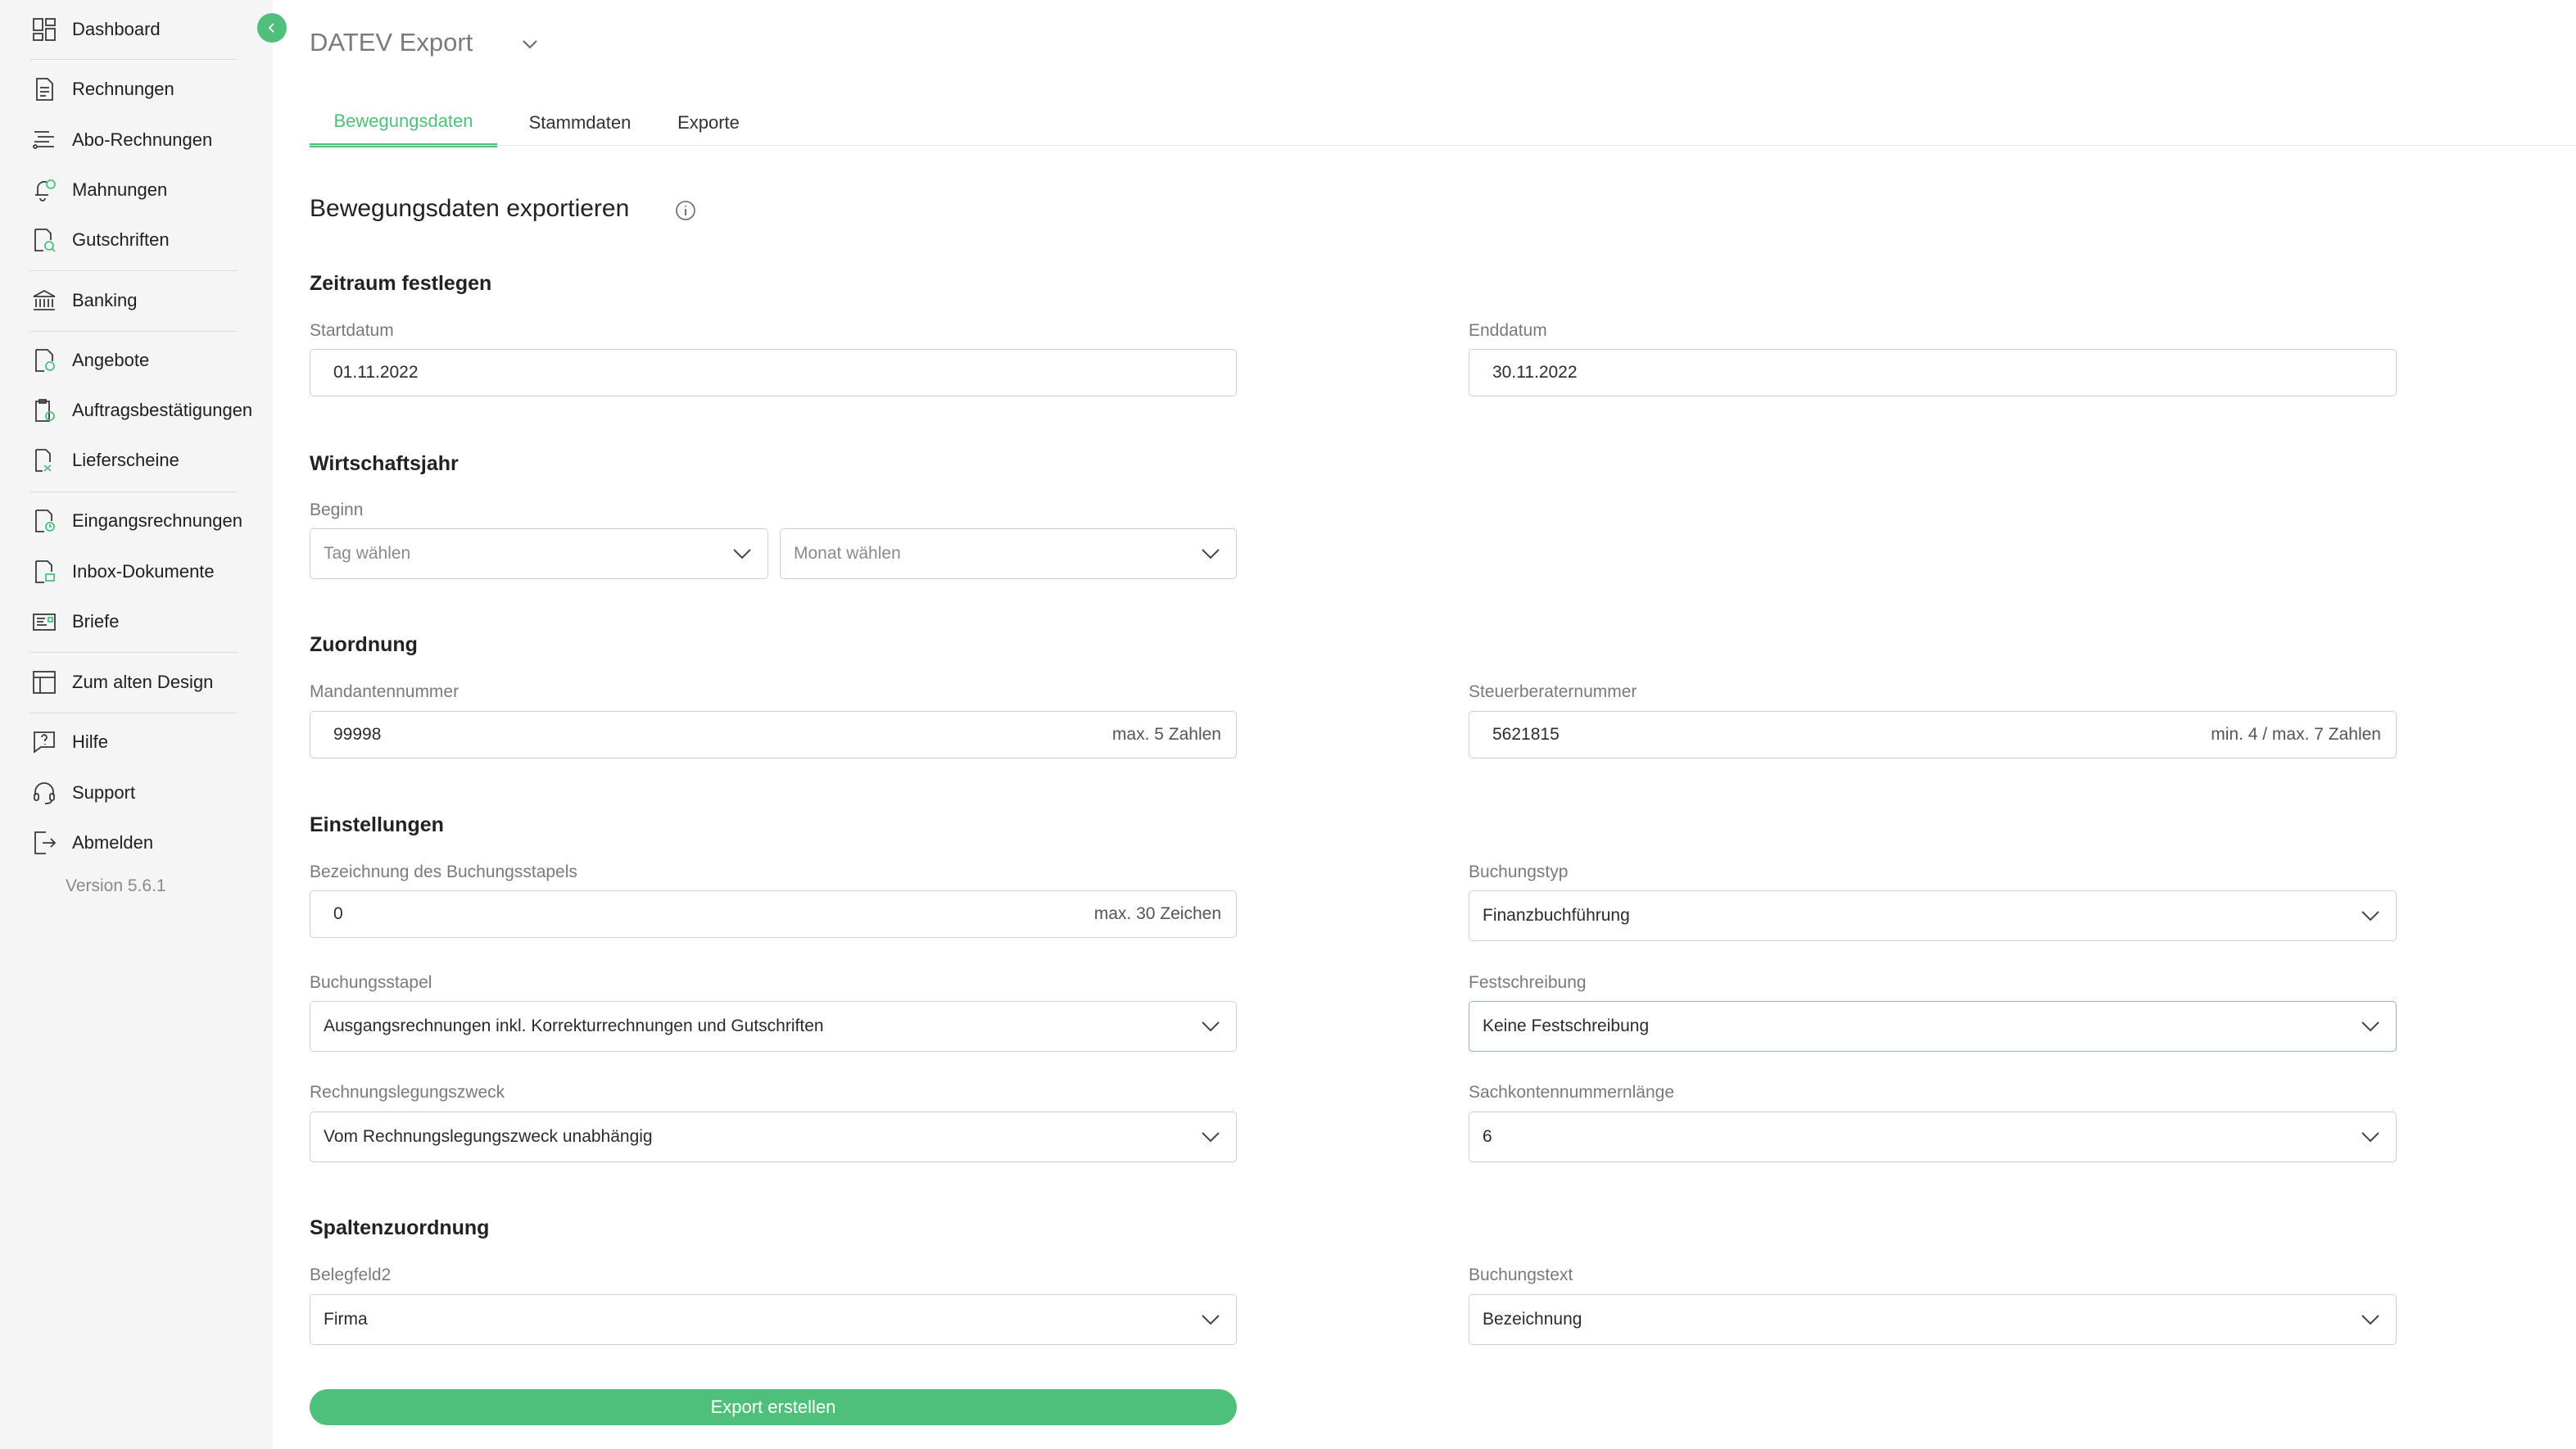  I want to click on mandantennummer-label: Mandantennummer, so click(385, 692).